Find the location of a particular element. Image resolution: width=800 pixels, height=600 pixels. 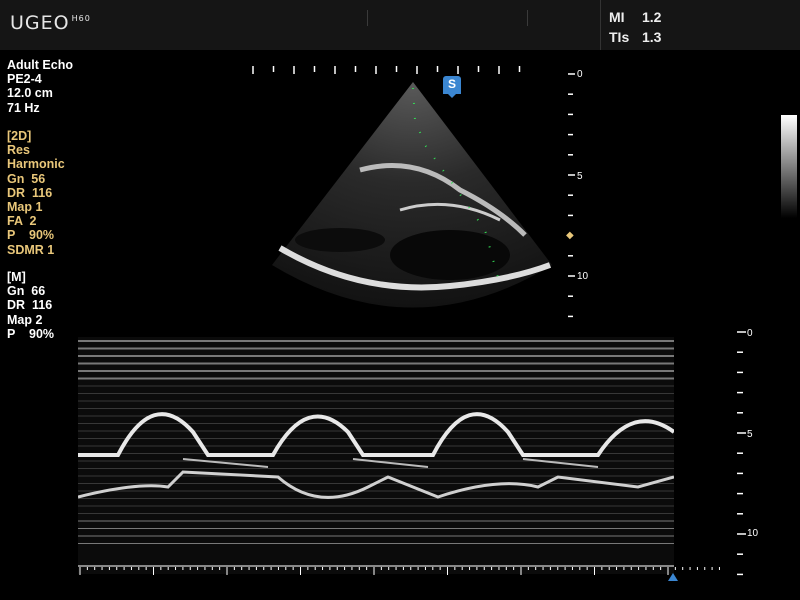

param-gain-2d: Gn 56 is located at coordinates (26, 178).